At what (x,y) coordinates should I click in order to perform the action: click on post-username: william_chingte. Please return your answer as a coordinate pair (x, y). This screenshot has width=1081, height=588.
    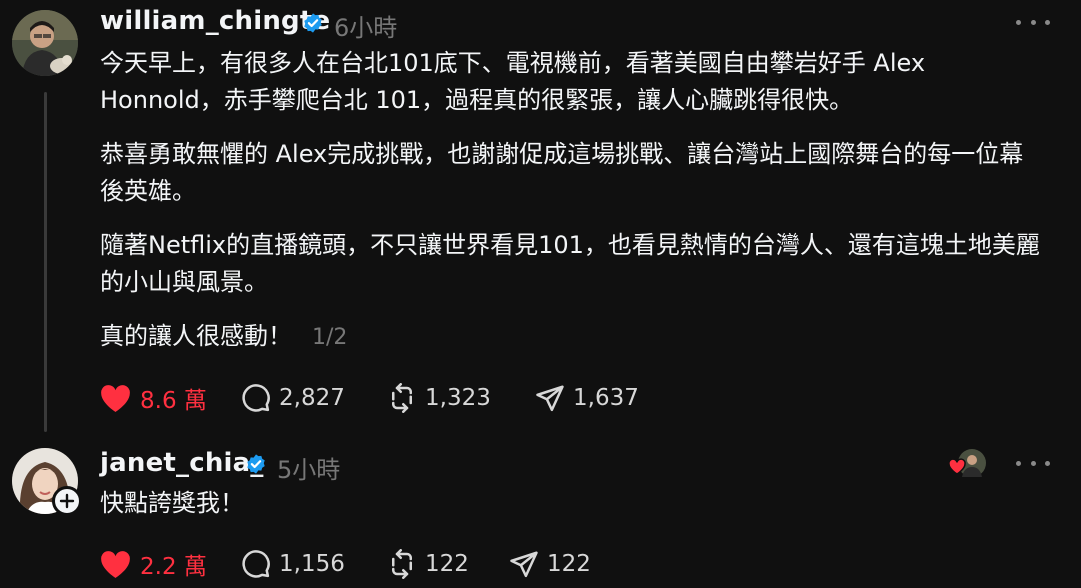
    Looking at the image, I should click on (215, 21).